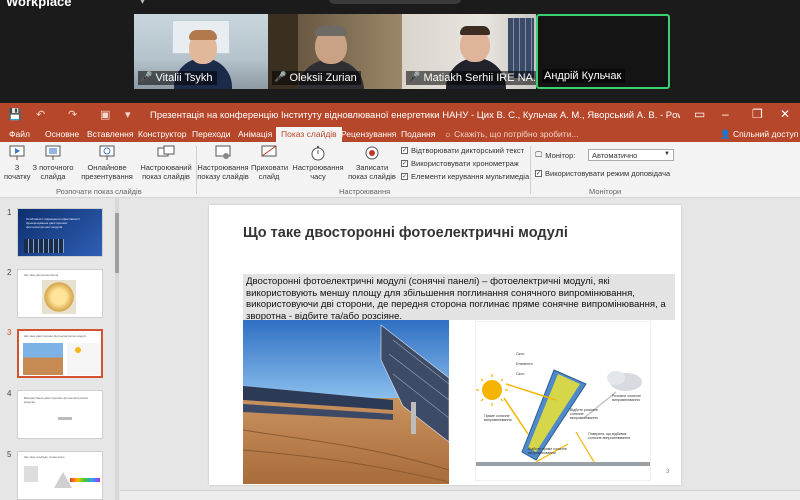 The height and width of the screenshot is (500, 800). Describe the element at coordinates (128, 114) in the screenshot. I see `customize-toolbar-icon: ▾` at that location.